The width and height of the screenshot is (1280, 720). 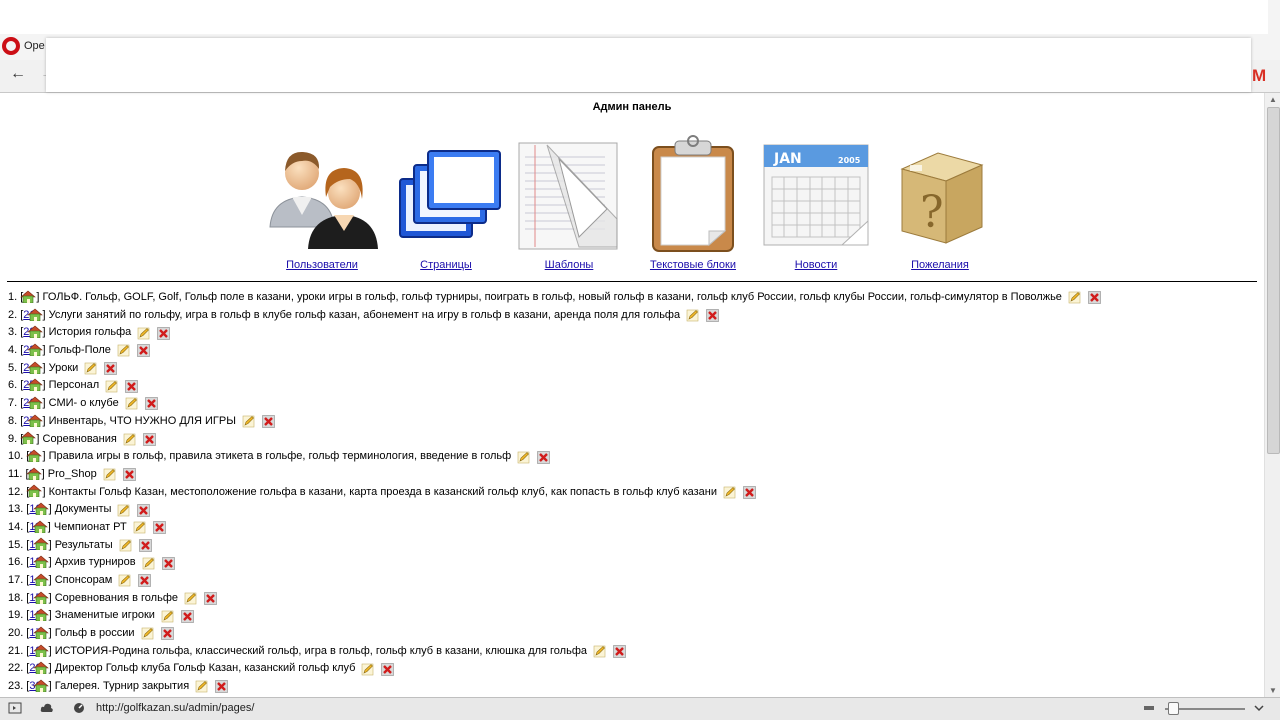 What do you see at coordinates (816, 265) in the screenshot?
I see `tile-news-link: Новости` at bounding box center [816, 265].